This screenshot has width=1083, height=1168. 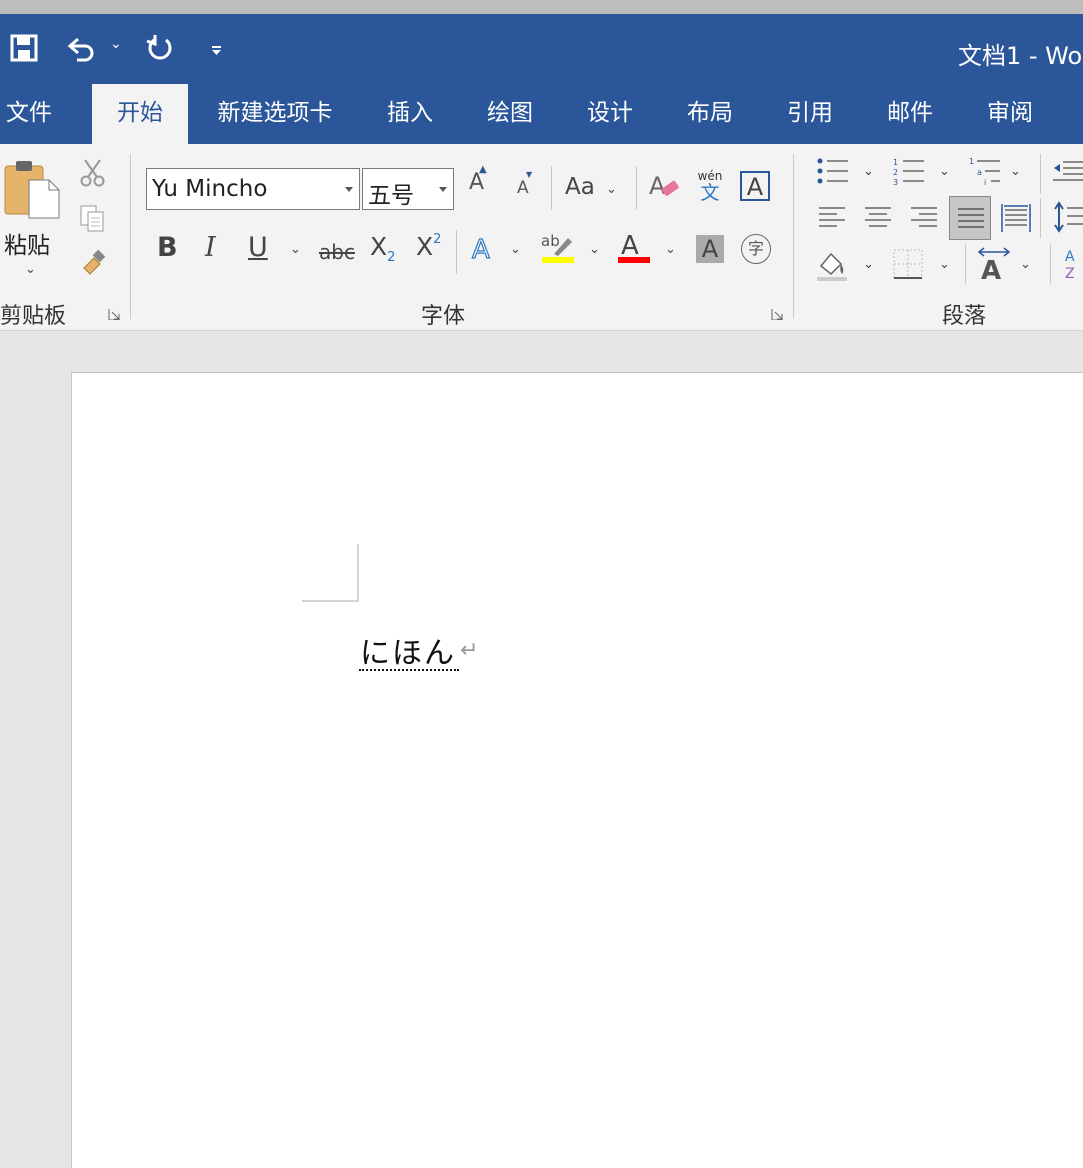 I want to click on change-case-button: Aa, so click(x=580, y=187).